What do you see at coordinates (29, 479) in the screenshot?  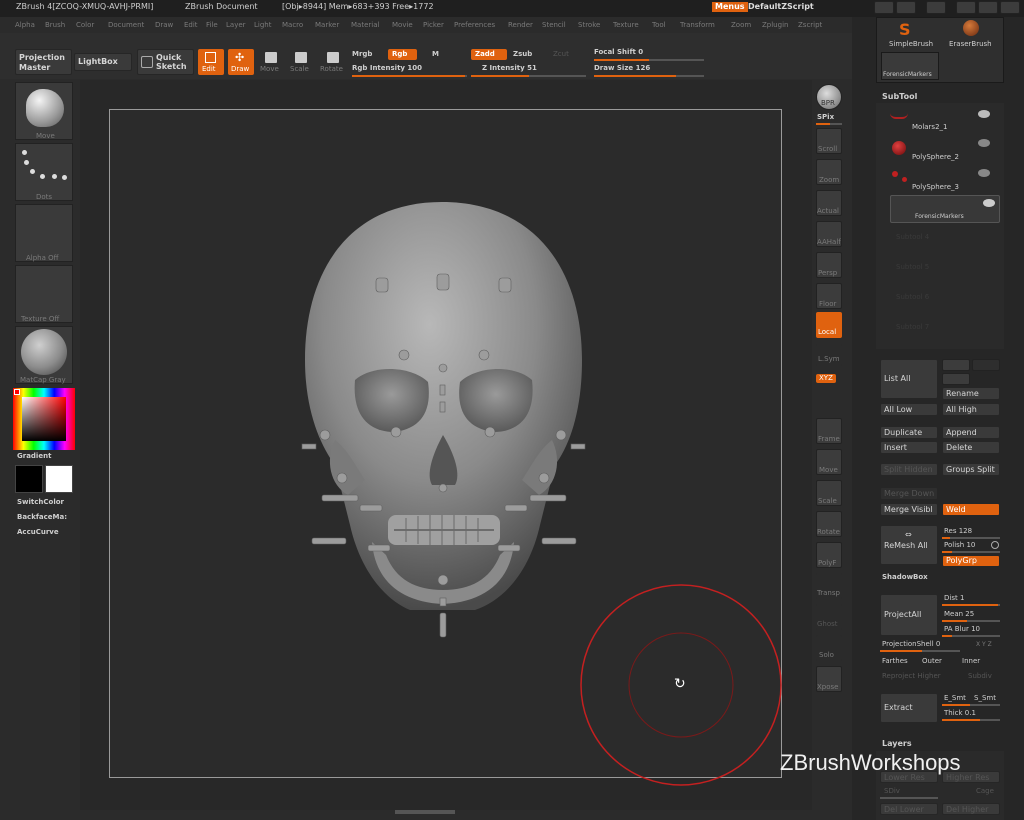 I see `secondary-color-swatch` at bounding box center [29, 479].